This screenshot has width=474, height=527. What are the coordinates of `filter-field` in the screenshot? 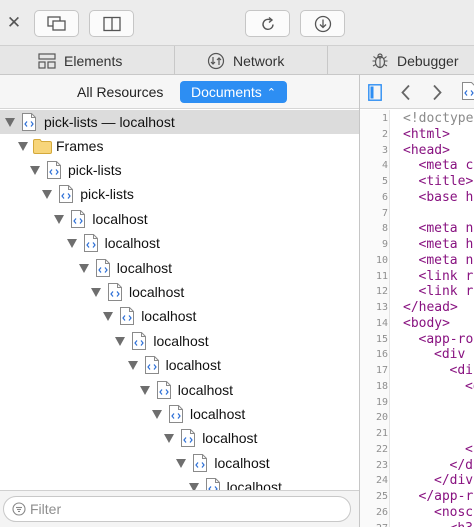 It's located at (177, 509).